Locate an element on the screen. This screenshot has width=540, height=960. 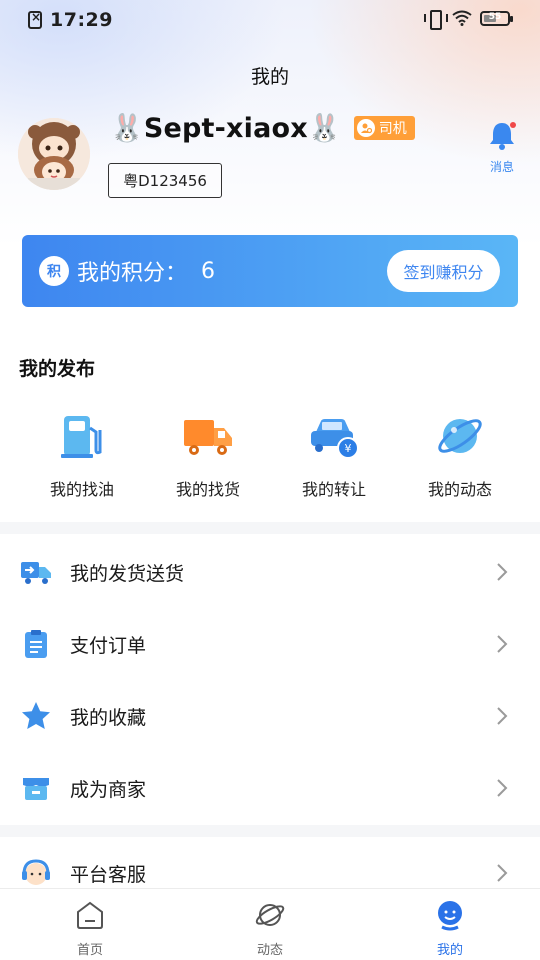
menu-label-delivery: 我的发货送货 is located at coordinates (127, 573).